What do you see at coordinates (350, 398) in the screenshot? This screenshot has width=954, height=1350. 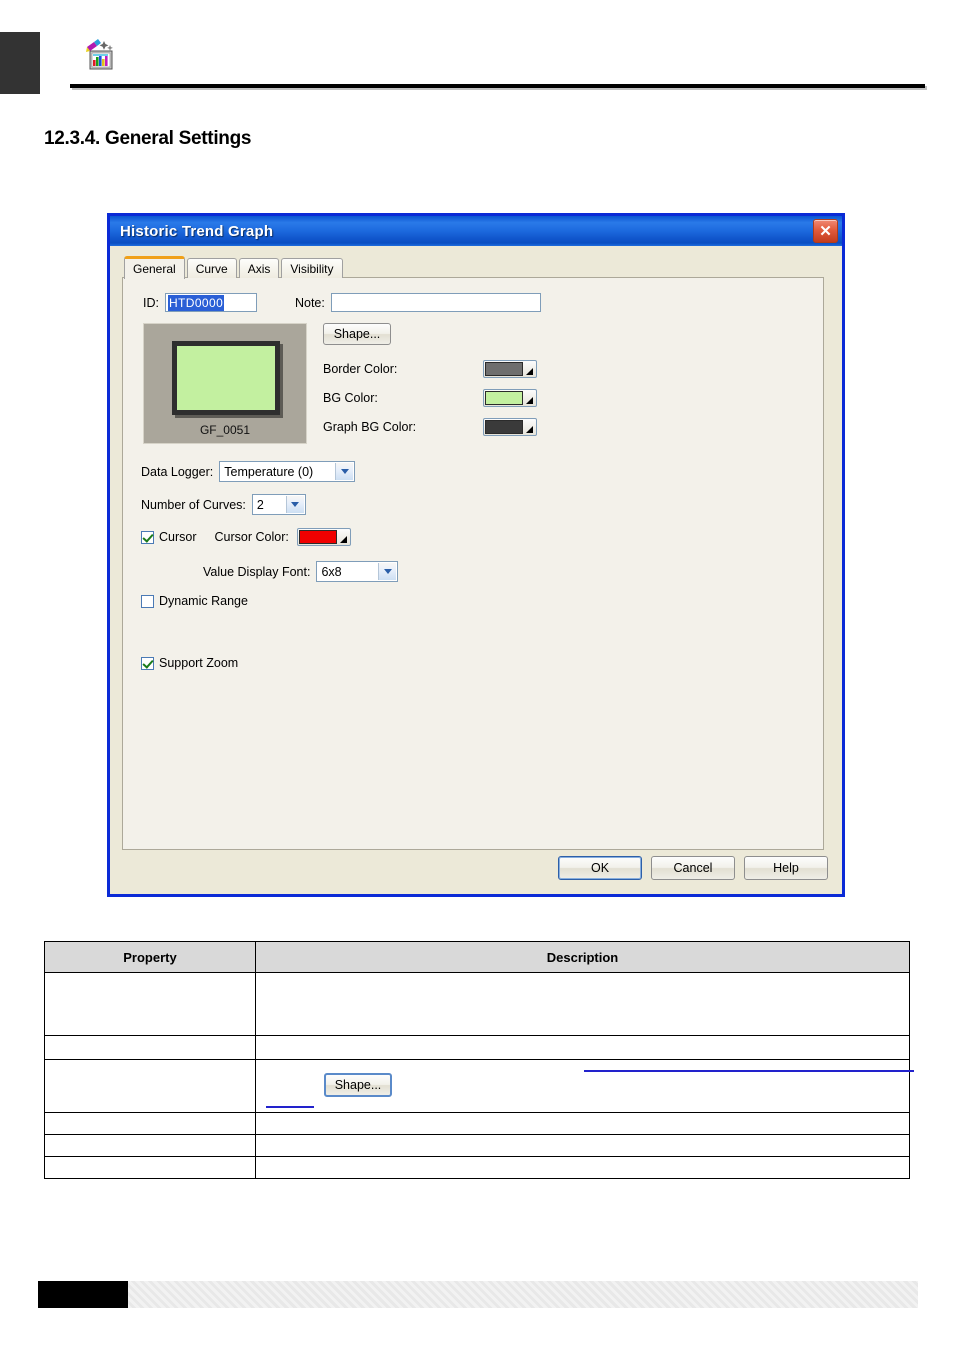 I see `bg-color-label: BG Color:` at bounding box center [350, 398].